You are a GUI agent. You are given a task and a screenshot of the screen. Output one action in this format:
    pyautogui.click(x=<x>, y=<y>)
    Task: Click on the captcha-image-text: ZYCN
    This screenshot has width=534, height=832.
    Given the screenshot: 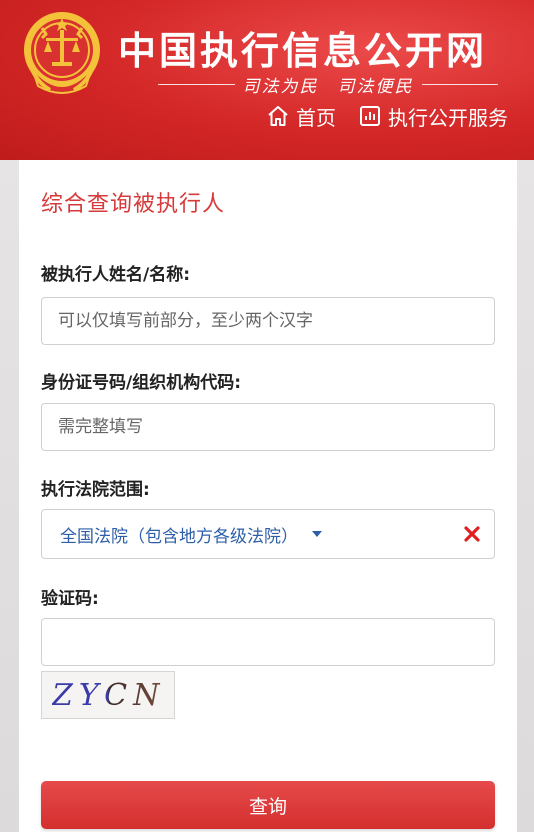 What is the action you would take?
    pyautogui.click(x=109, y=695)
    